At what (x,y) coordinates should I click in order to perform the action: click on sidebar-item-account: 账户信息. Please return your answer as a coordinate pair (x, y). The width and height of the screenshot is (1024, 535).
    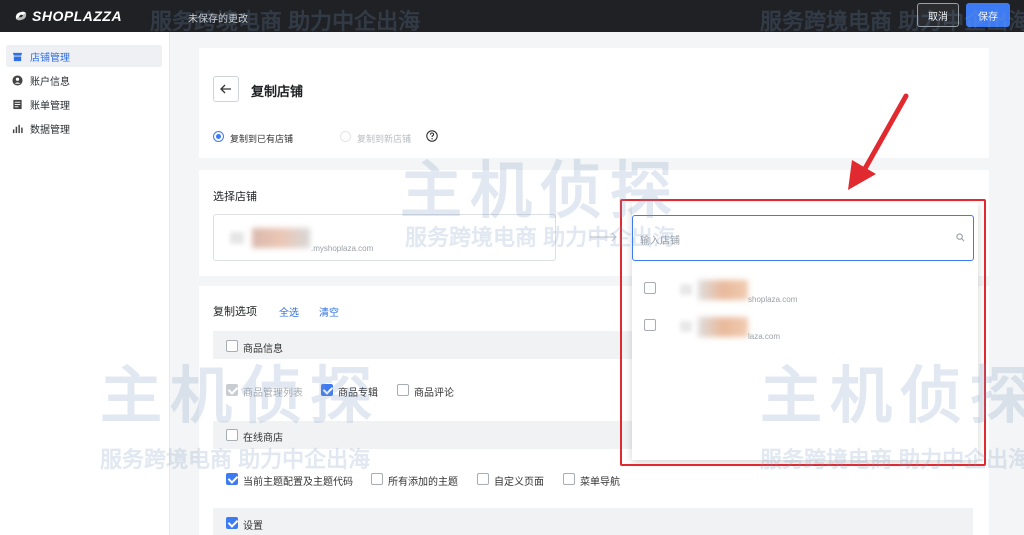
    Looking at the image, I should click on (84, 80).